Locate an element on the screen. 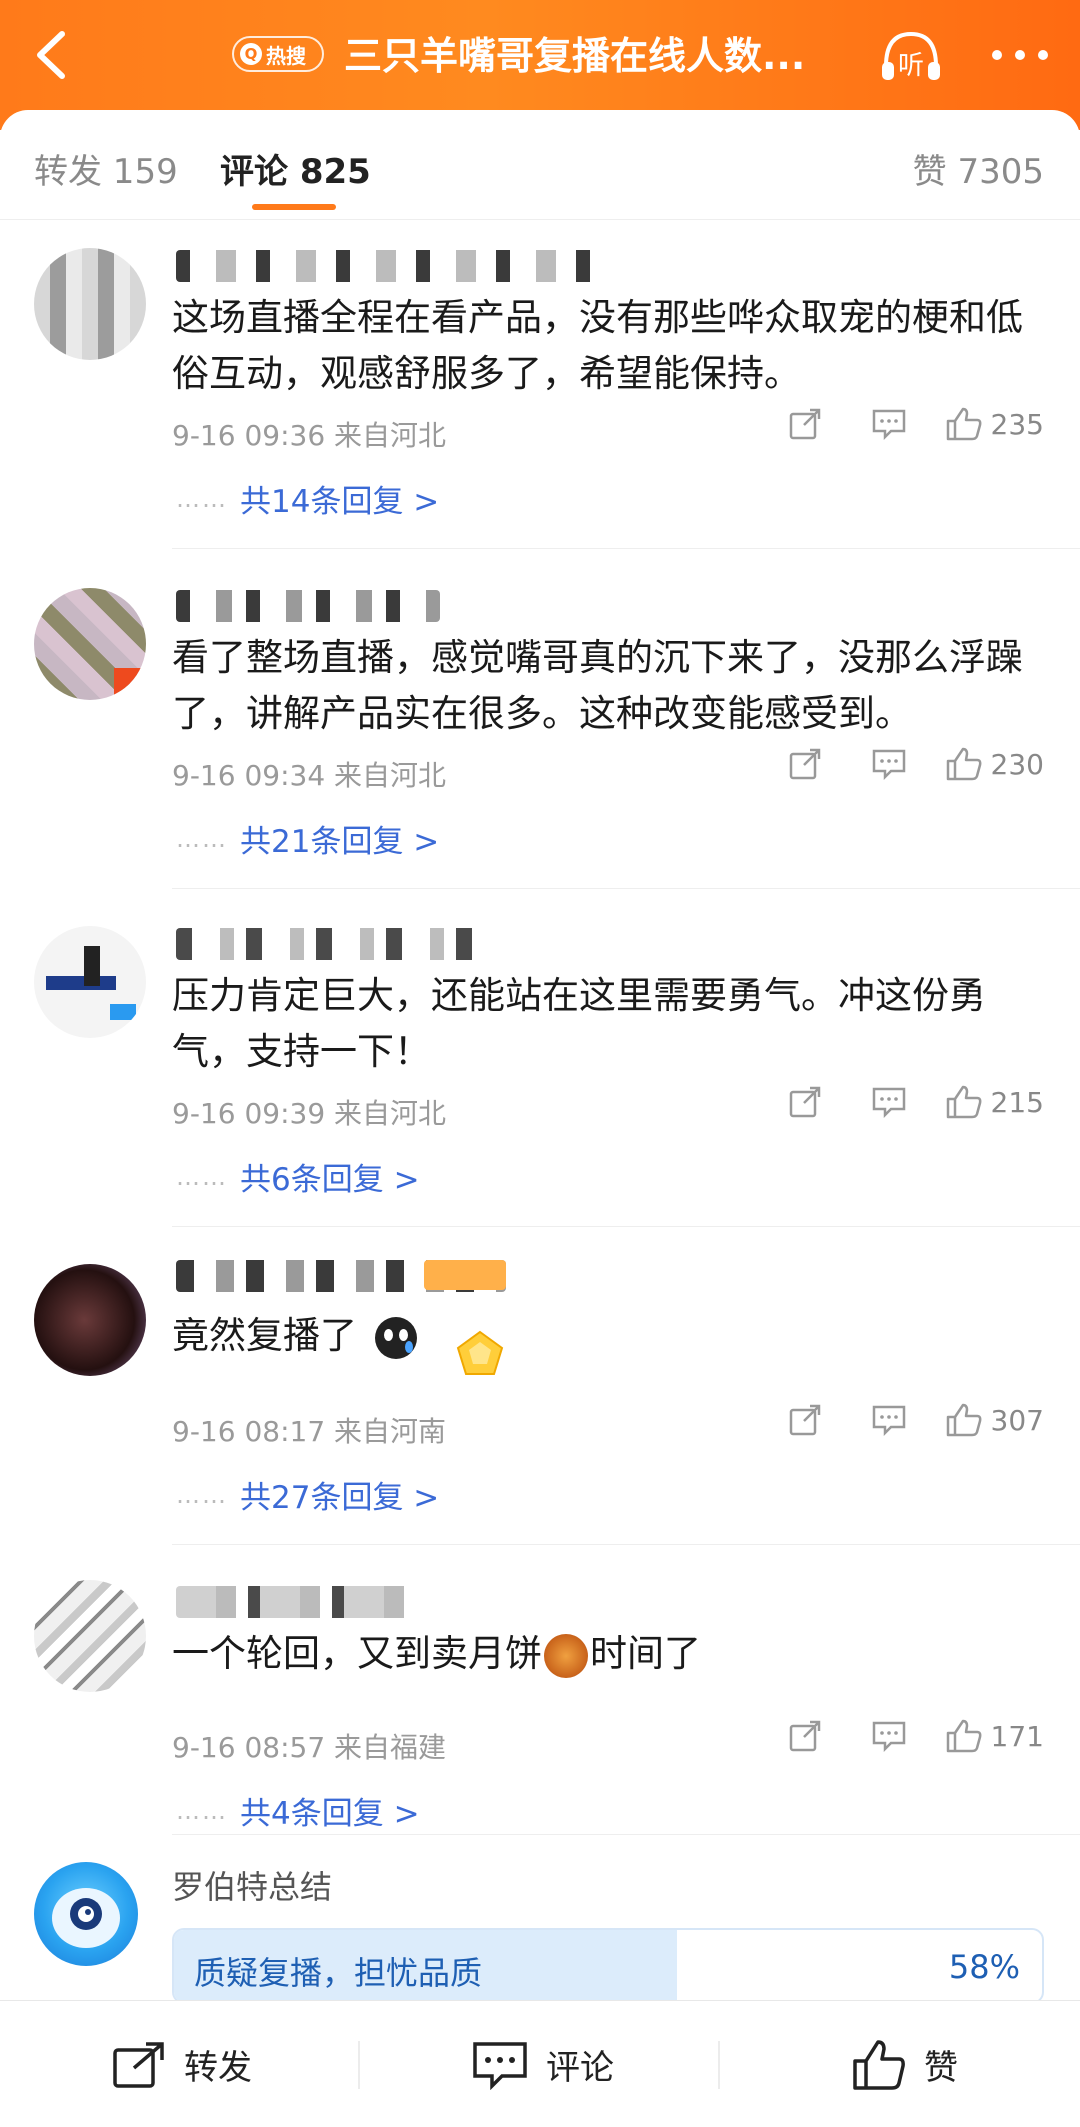 The image size is (1080, 2127). replies-link: …… 共27条回复 > is located at coordinates (307, 1494).